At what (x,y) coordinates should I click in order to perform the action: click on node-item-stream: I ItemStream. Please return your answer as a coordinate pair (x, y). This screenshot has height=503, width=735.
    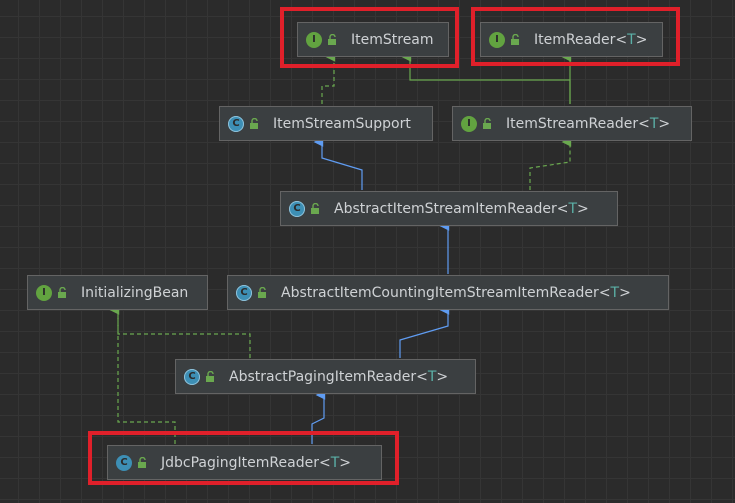
    Looking at the image, I should click on (373, 39).